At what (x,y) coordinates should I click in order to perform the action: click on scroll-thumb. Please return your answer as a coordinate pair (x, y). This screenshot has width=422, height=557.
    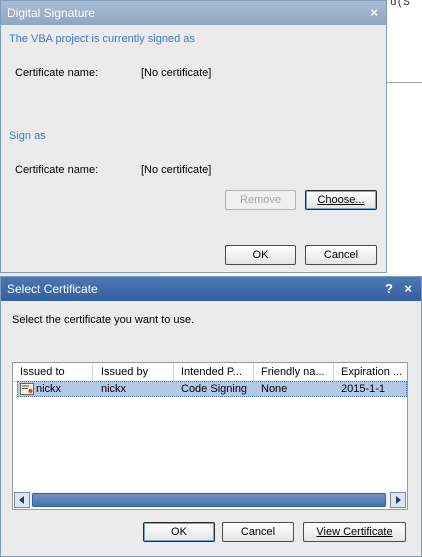
    Looking at the image, I should click on (209, 500).